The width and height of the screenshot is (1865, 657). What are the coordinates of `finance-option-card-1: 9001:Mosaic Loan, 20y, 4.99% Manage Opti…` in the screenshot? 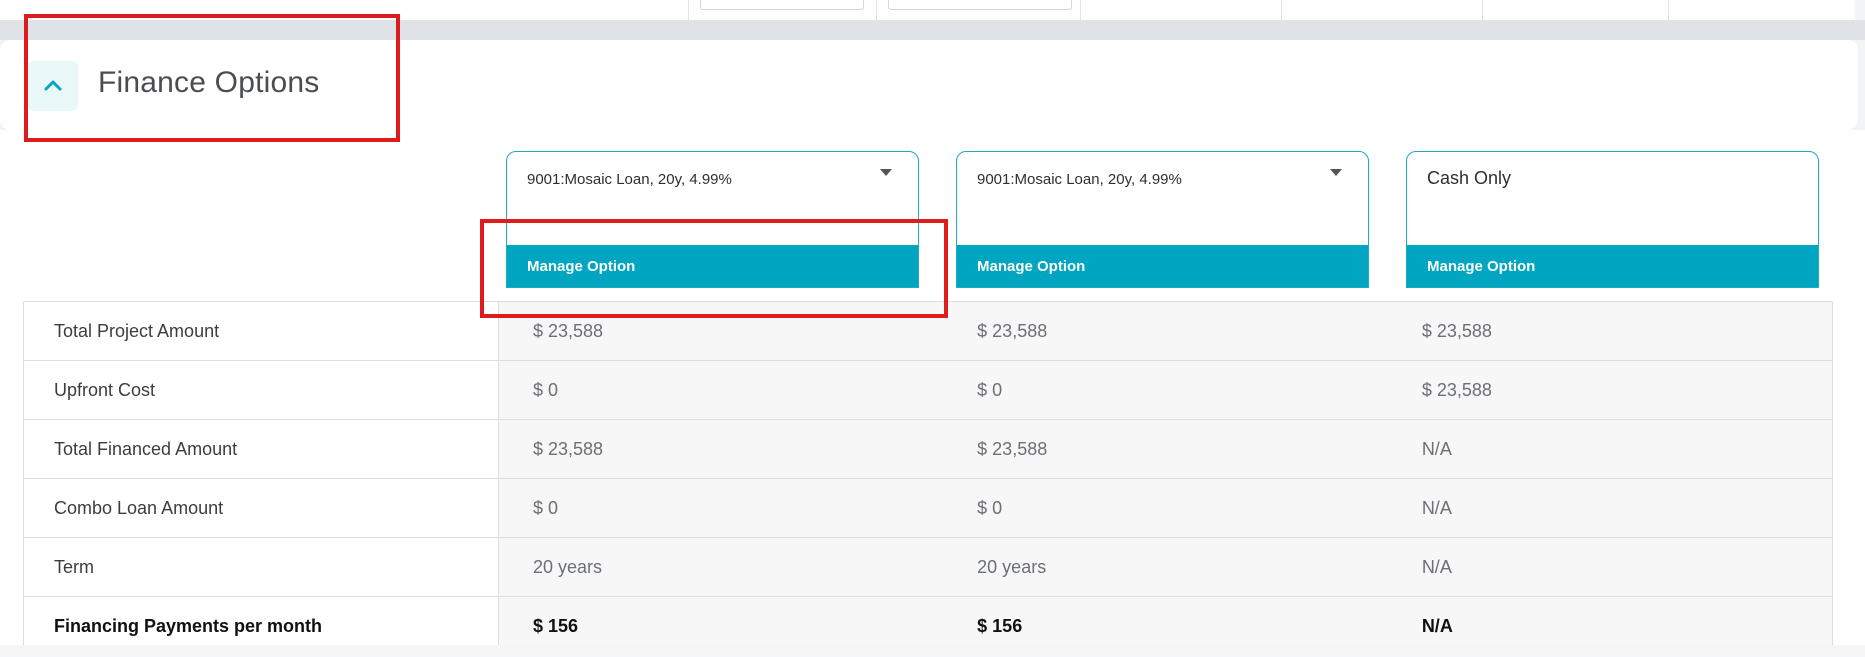 It's located at (712, 219).